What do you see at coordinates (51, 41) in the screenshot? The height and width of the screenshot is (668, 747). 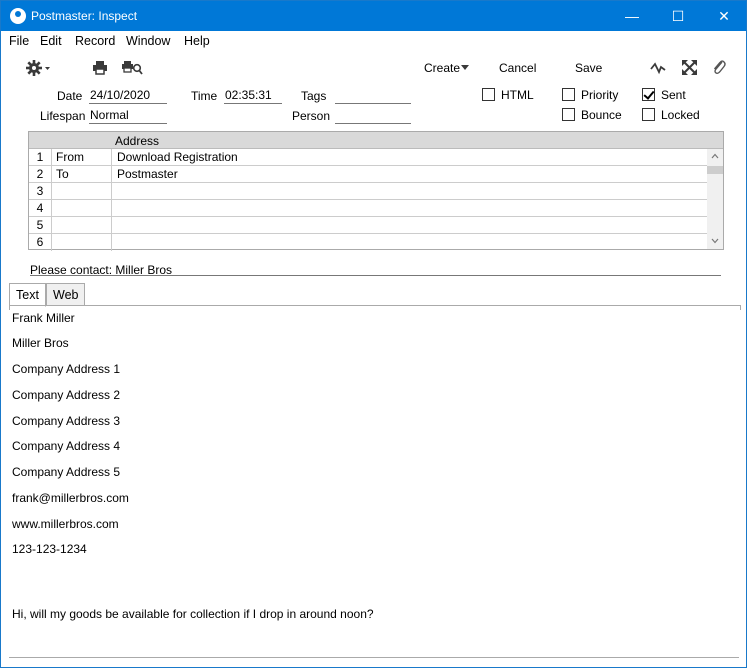 I see `menu-edit: Edit` at bounding box center [51, 41].